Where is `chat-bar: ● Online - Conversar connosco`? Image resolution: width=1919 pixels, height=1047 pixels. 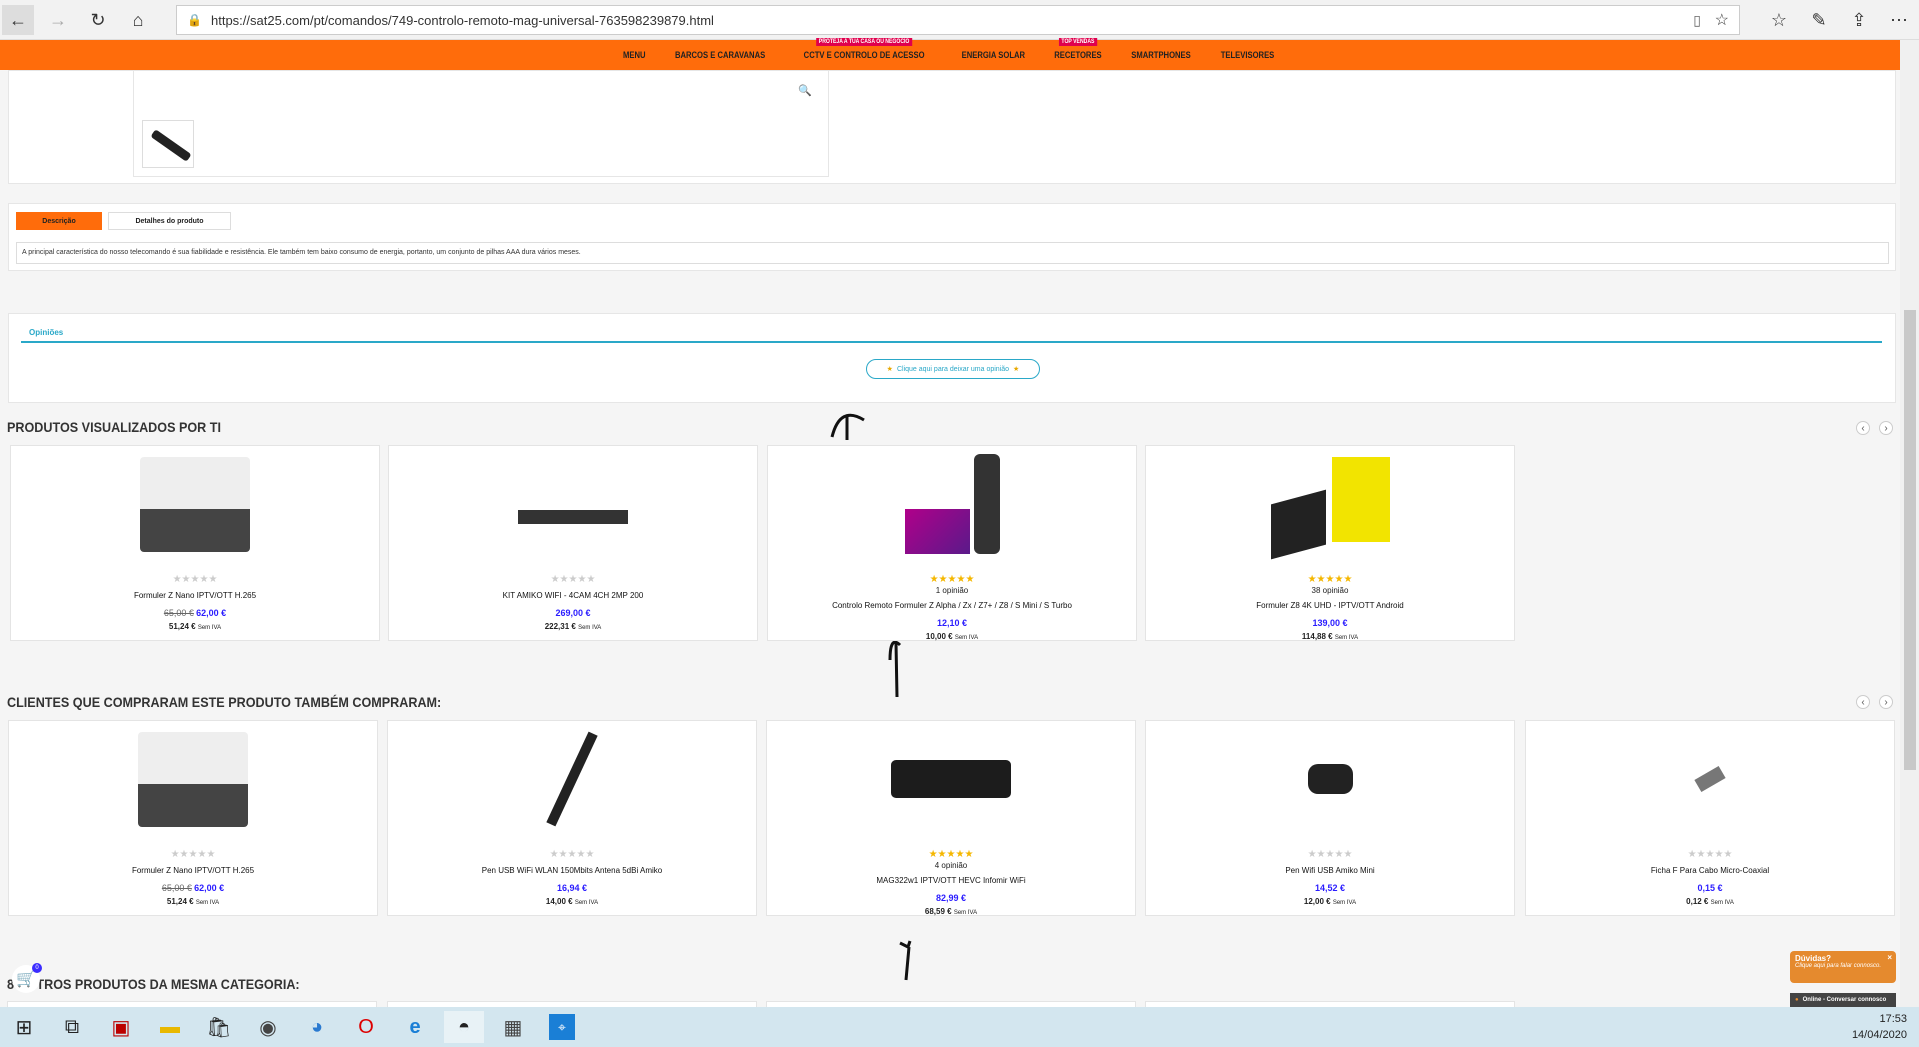 chat-bar: ● Online - Conversar connosco is located at coordinates (1843, 1000).